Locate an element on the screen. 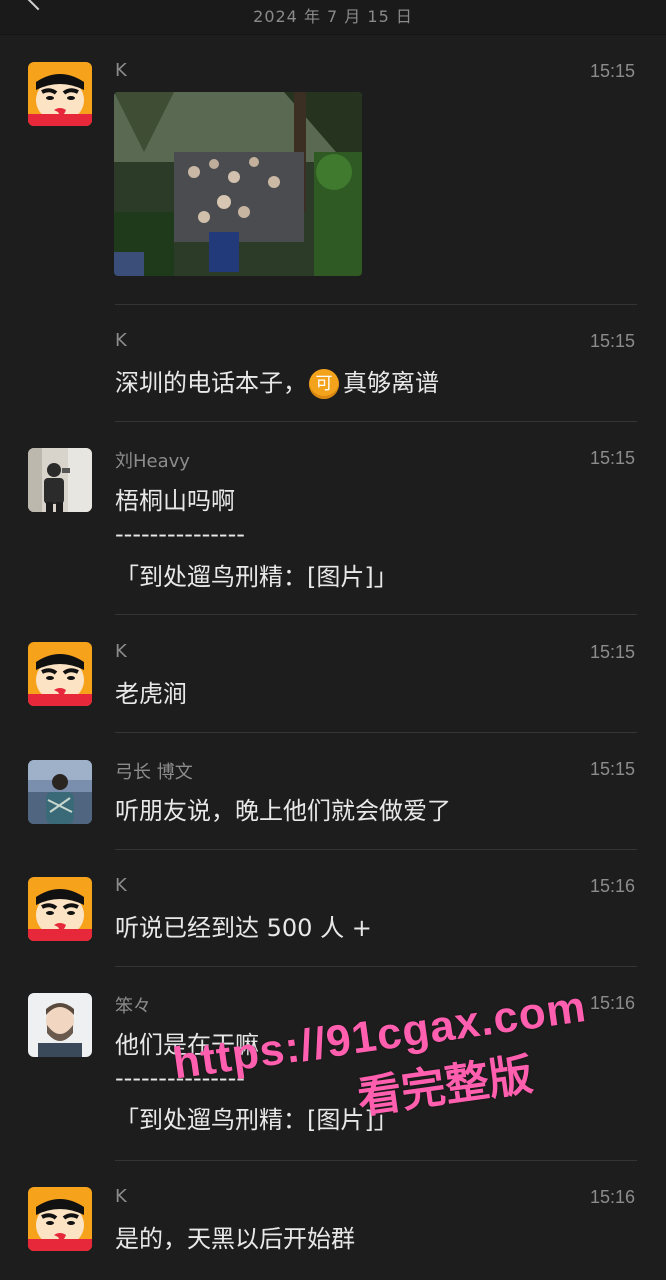 This screenshot has width=666, height=1280. sender-name: 弓长 博文 is located at coordinates (154, 772).